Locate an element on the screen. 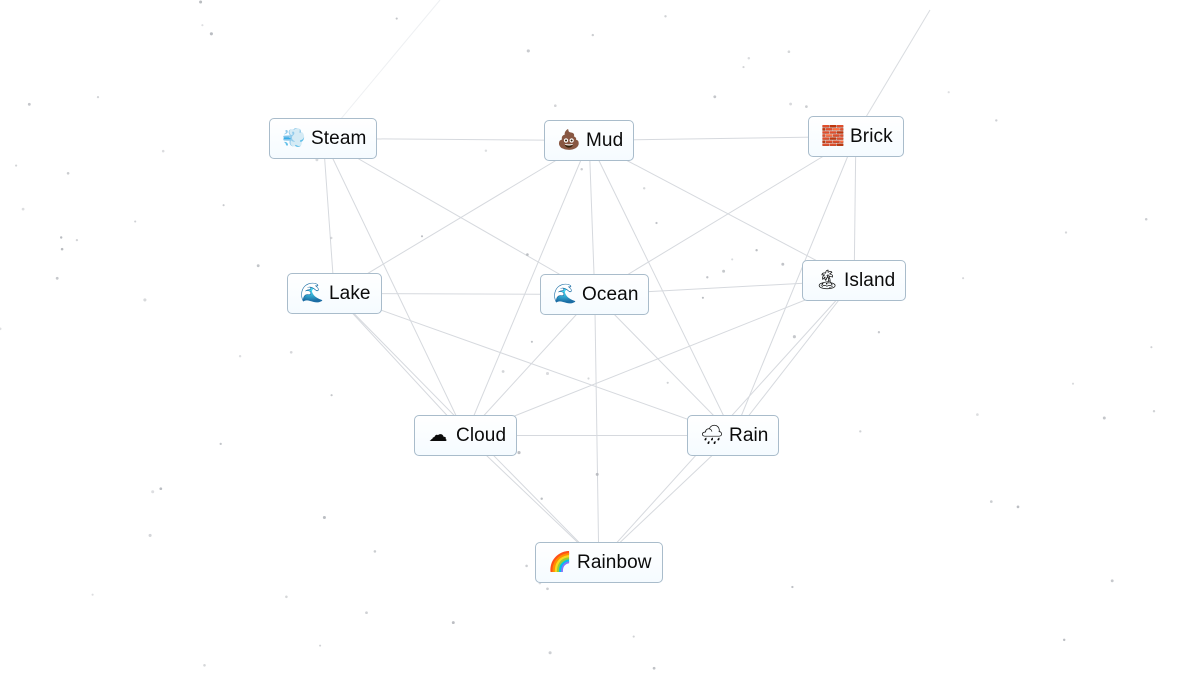 This screenshot has height=675, width=1200. node-label: Mud is located at coordinates (605, 140).